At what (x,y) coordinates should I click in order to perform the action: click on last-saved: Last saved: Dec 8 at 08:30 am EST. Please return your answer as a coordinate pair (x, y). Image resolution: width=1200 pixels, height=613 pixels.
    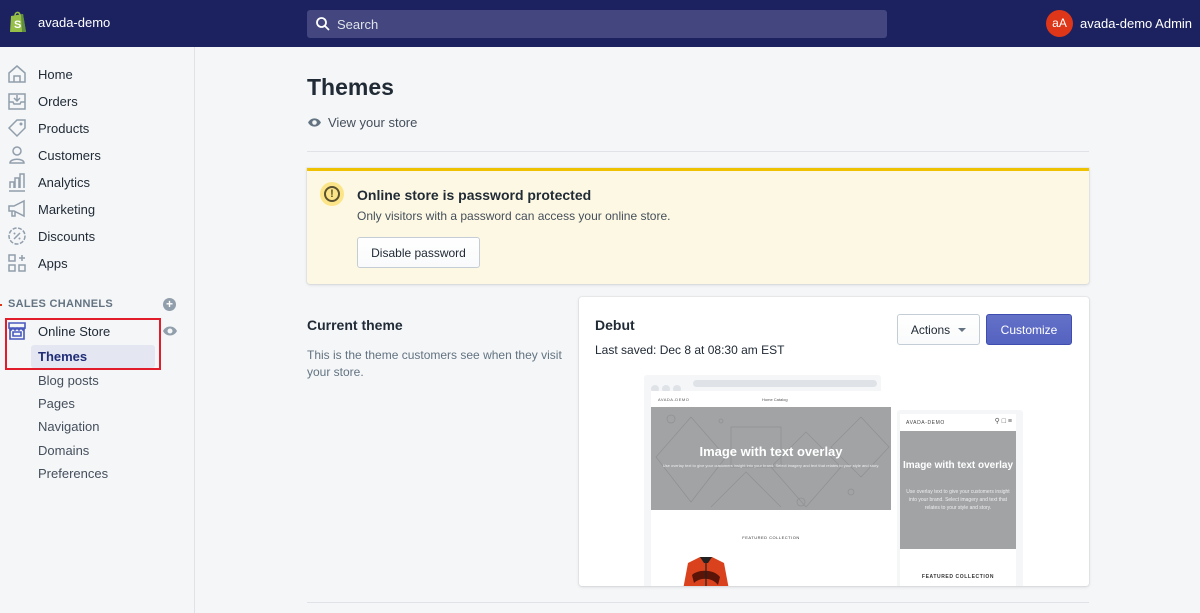
    Looking at the image, I should click on (690, 350).